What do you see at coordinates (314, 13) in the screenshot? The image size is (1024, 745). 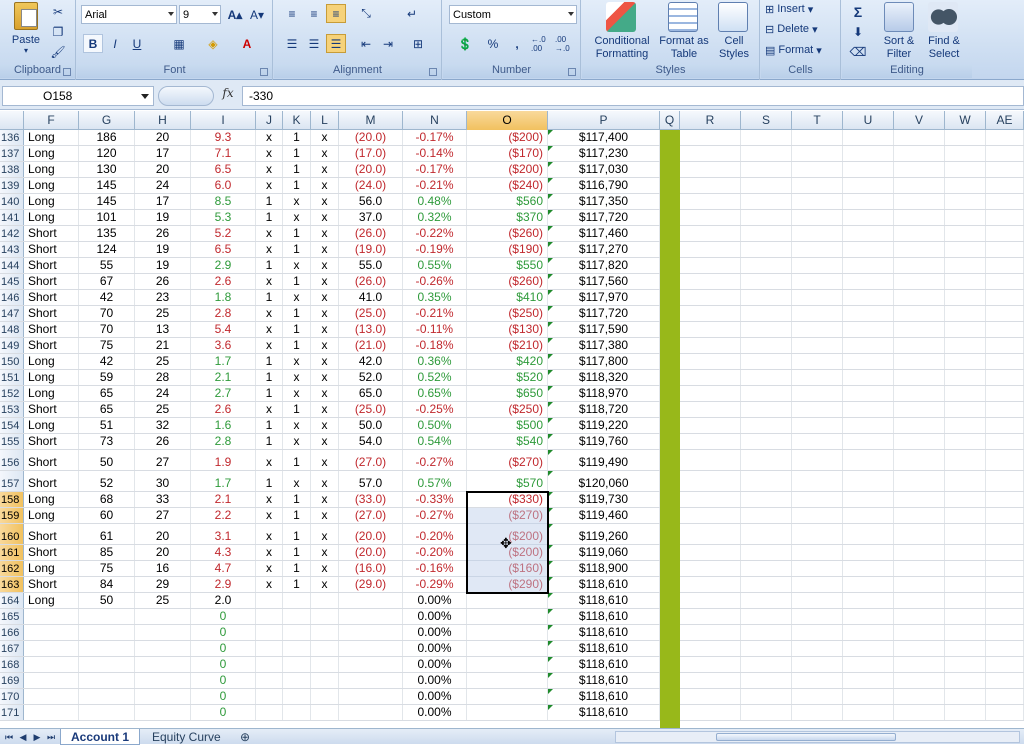 I see `align-middle-icon: ≡` at bounding box center [314, 13].